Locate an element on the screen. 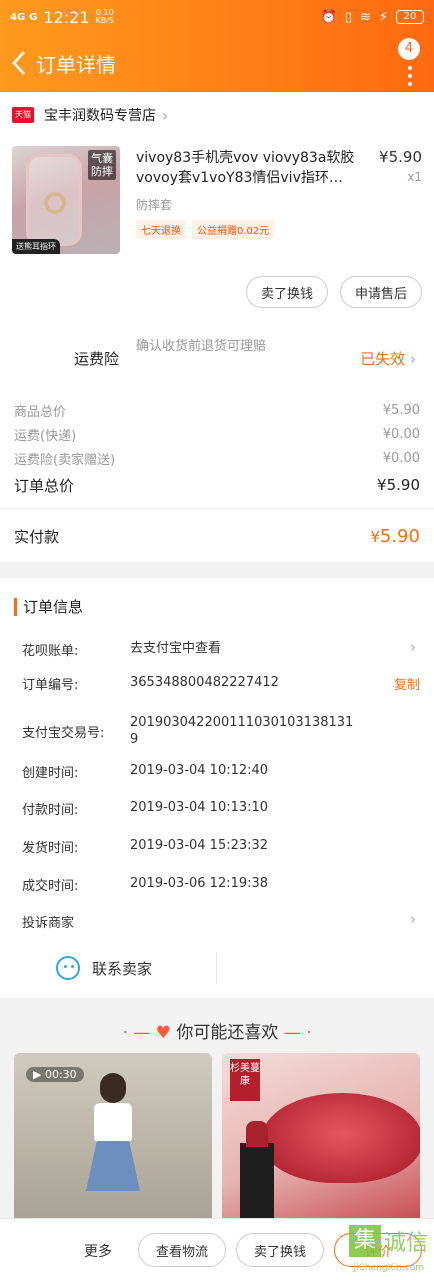  order-total-label: 订单总价 is located at coordinates (44, 485).